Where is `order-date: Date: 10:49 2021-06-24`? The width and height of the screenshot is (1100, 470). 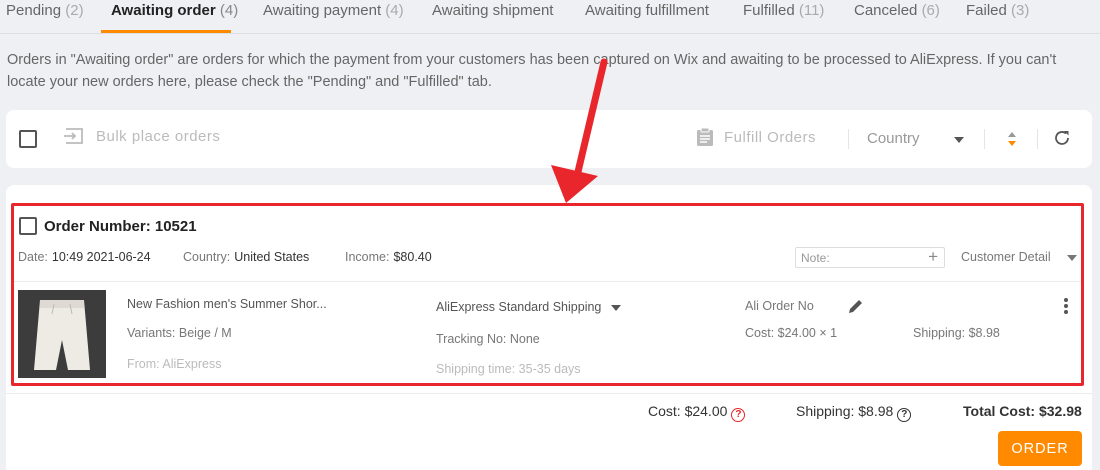 order-date: Date: 10:49 2021-06-24 is located at coordinates (84, 257).